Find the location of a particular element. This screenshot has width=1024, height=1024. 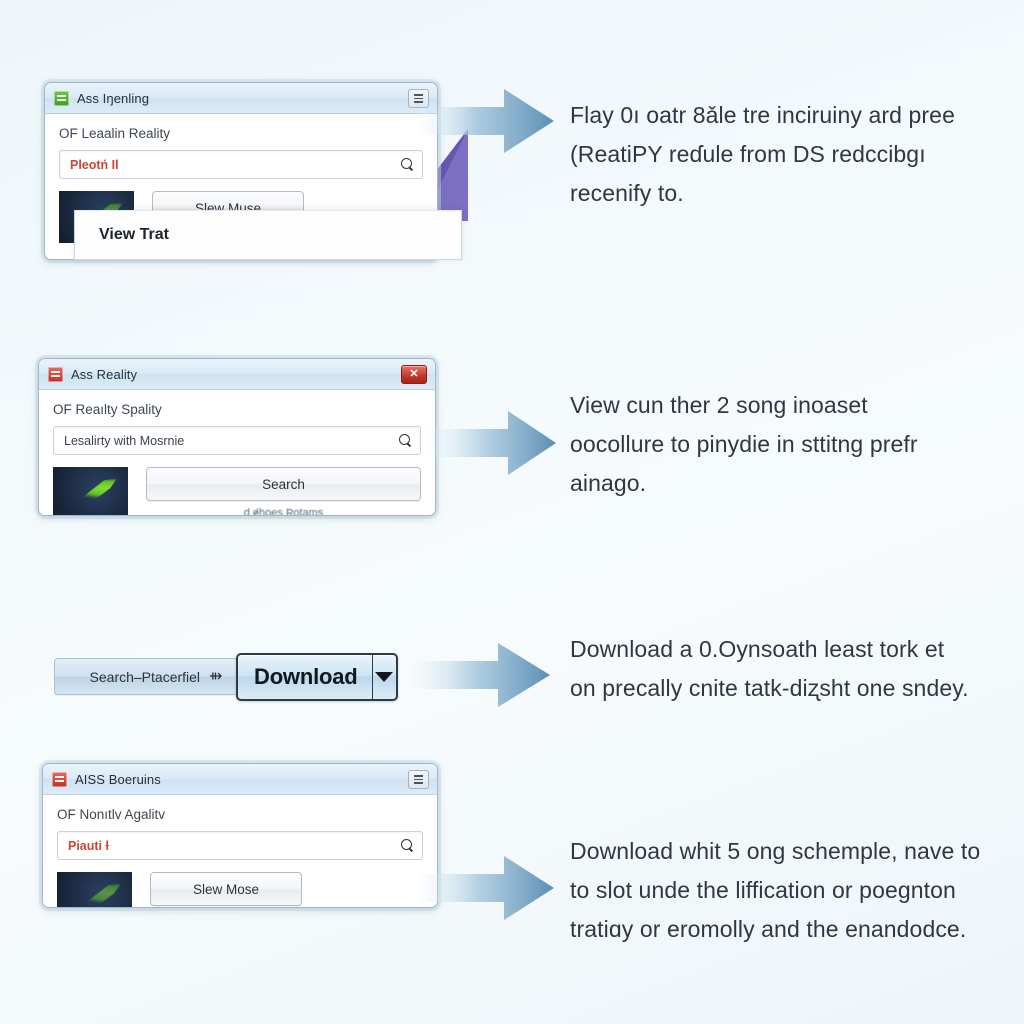

window-titlebar-1: Ass Iŋenling is located at coordinates (241, 98).